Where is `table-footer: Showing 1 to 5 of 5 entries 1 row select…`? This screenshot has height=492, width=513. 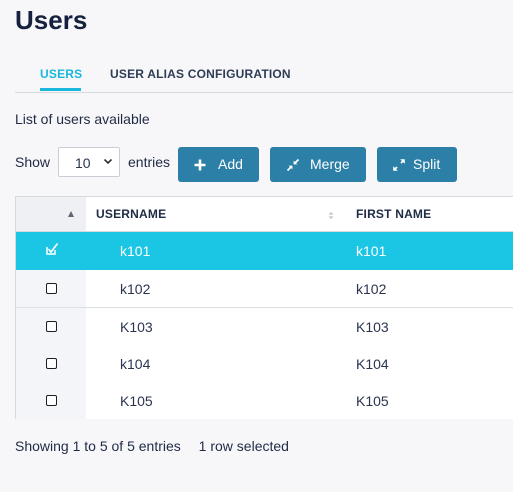 table-footer: Showing 1 to 5 of 5 entries 1 row select… is located at coordinates (152, 446).